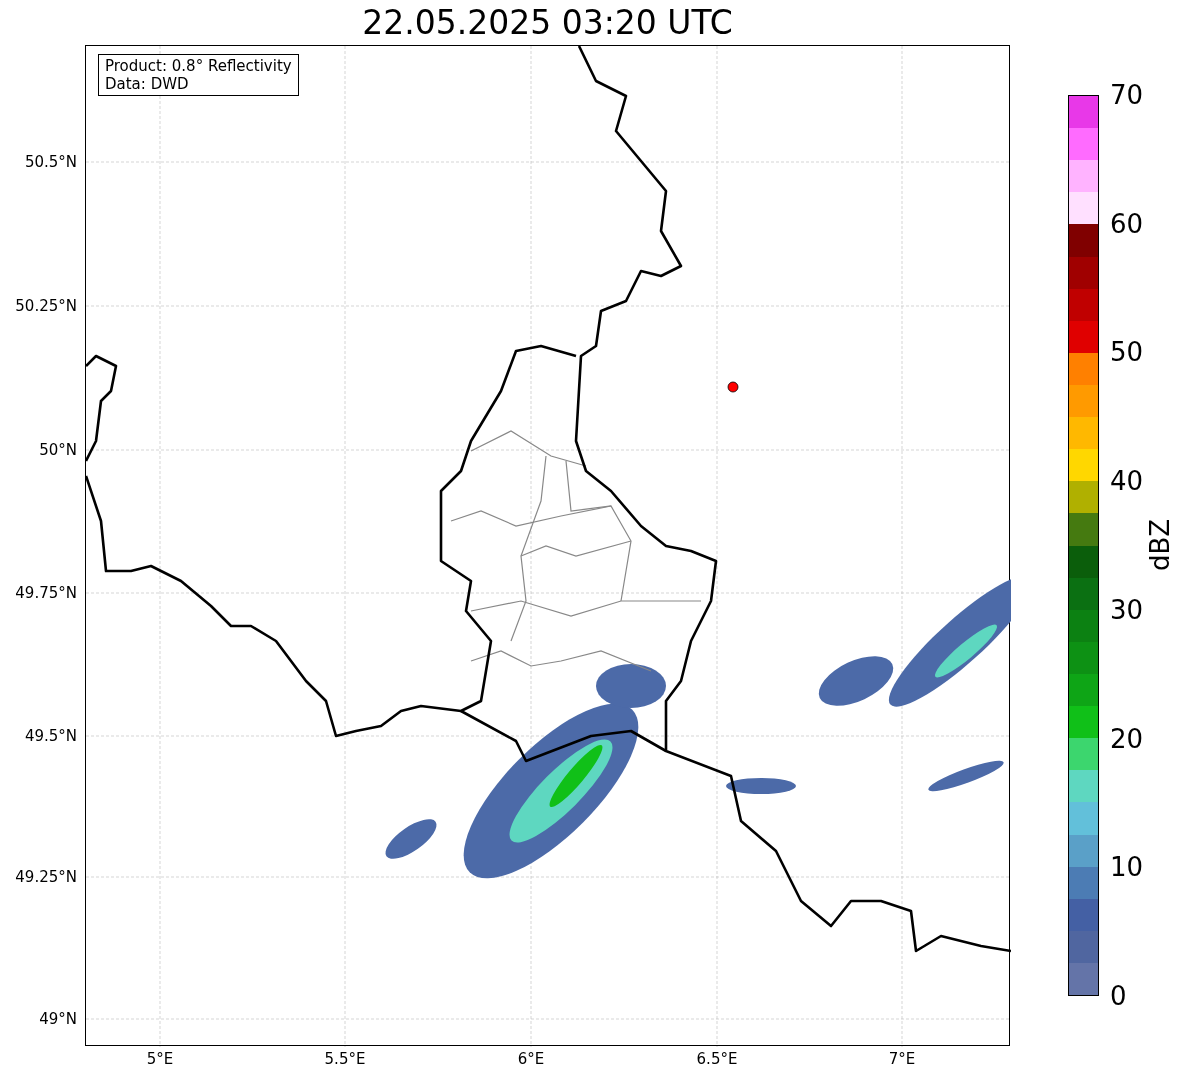  I want to click on colorbar-tick-label: 40, so click(1127, 481).